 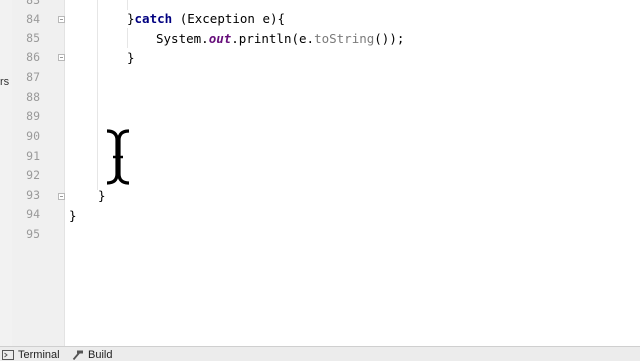 What do you see at coordinates (389, 38) in the screenshot?
I see `call-end: ());` at bounding box center [389, 38].